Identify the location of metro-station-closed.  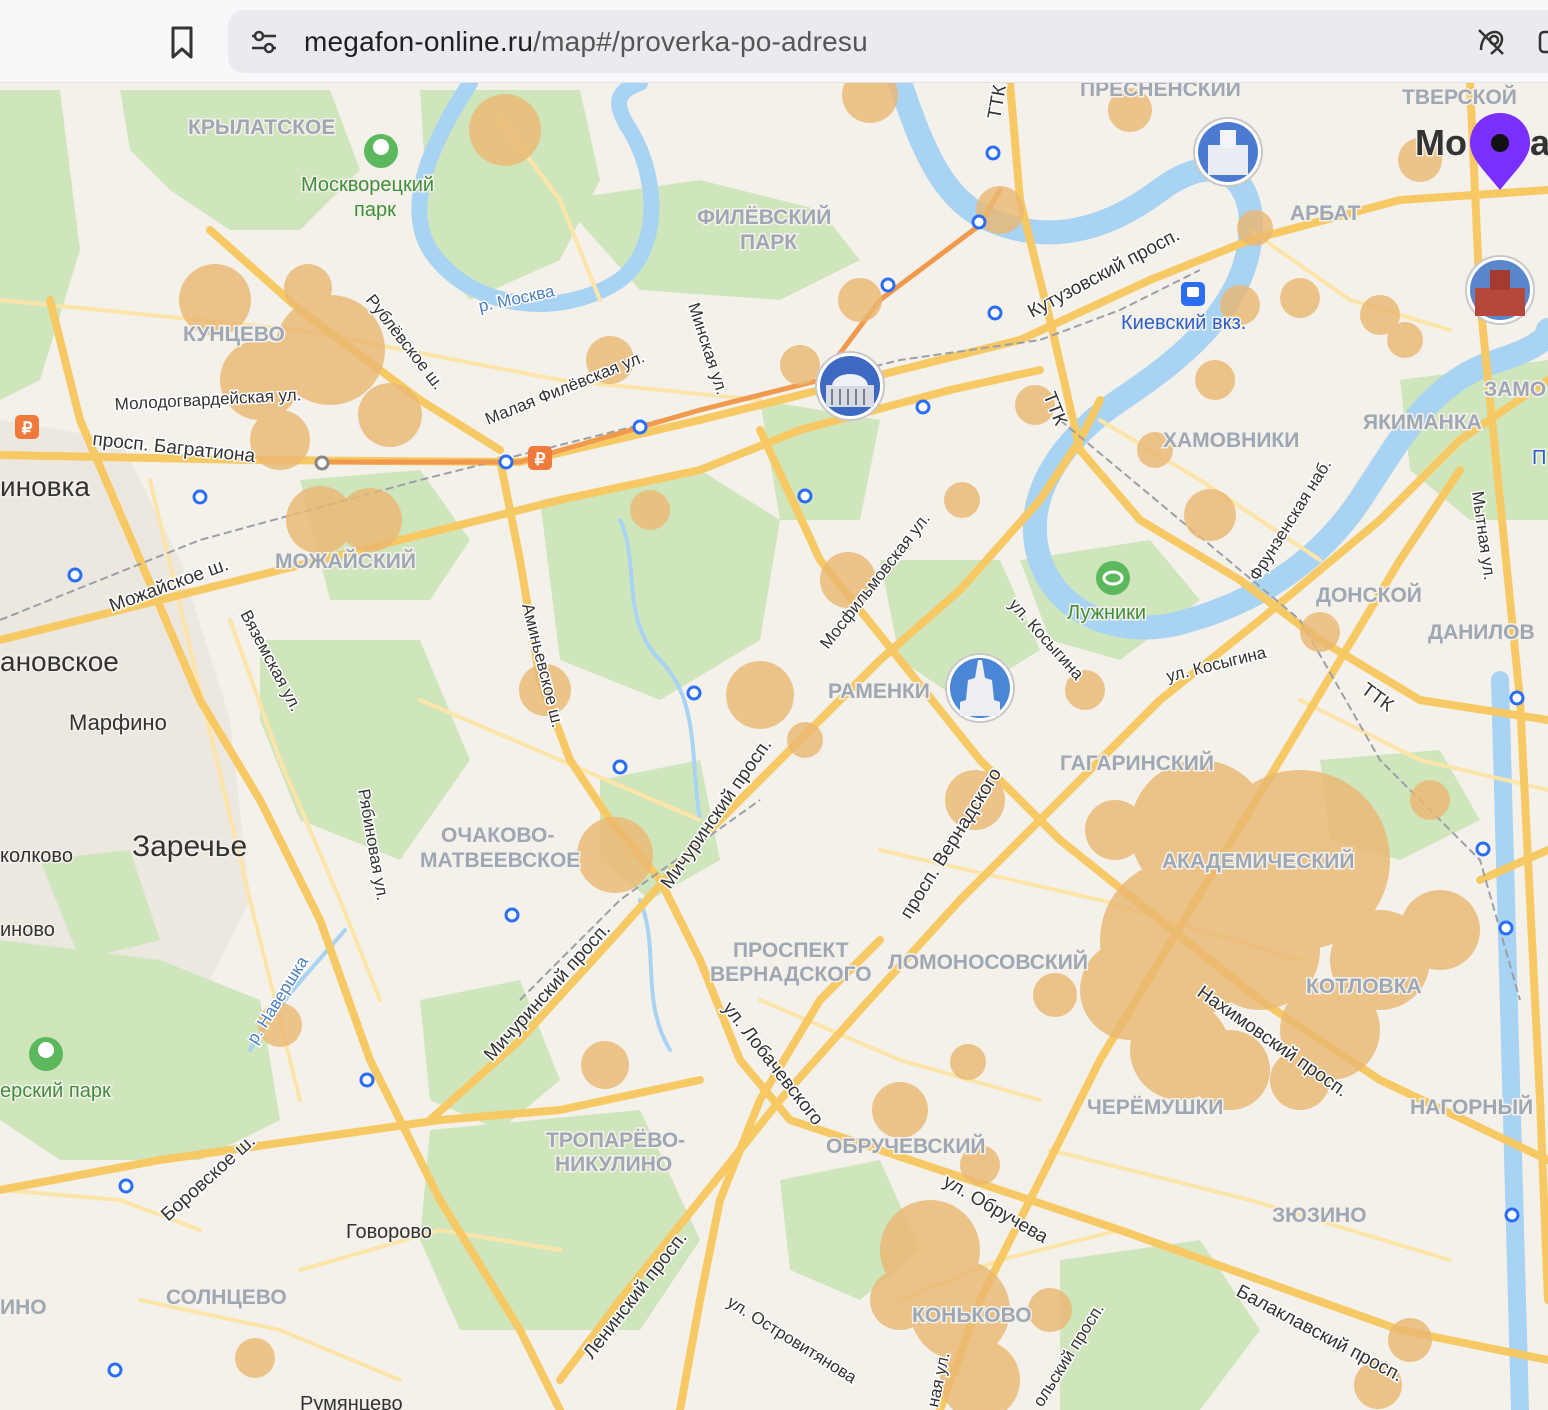
(322, 463).